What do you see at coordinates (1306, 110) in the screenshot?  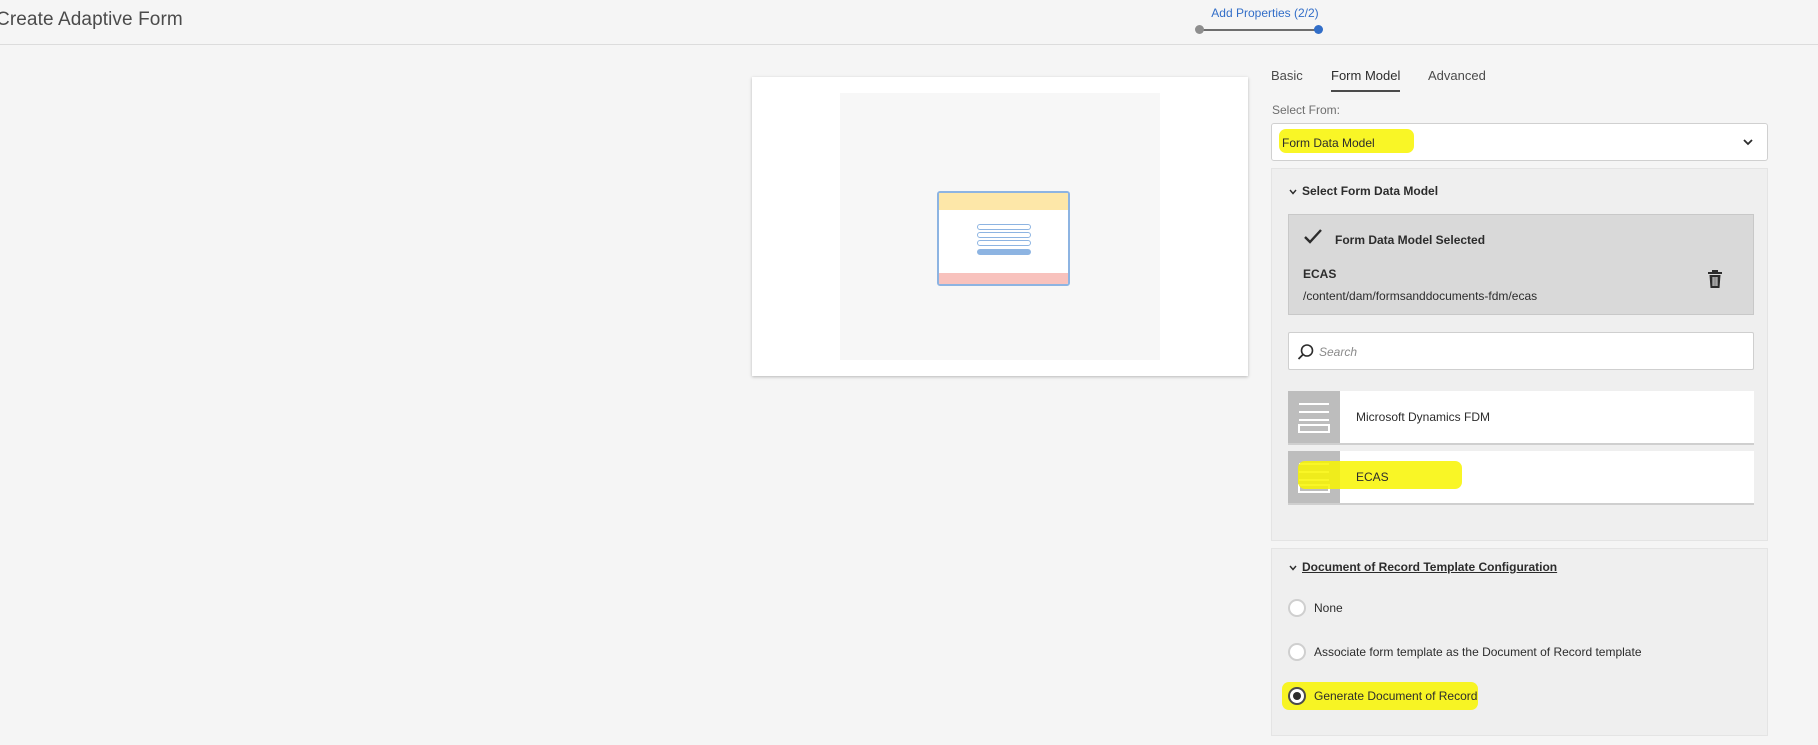 I see `select-from-label: Select From:` at bounding box center [1306, 110].